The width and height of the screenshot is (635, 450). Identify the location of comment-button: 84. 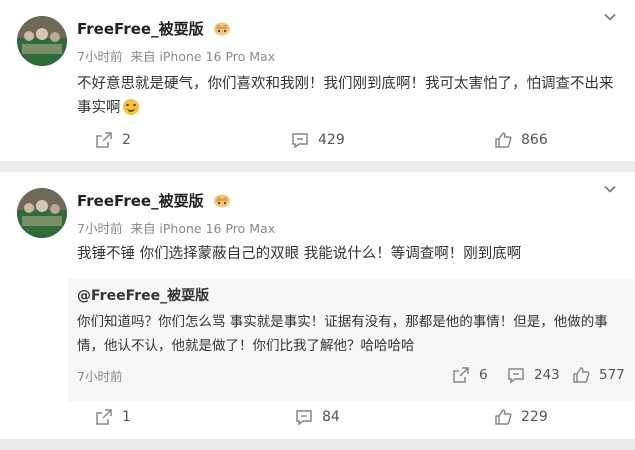
(317, 417).